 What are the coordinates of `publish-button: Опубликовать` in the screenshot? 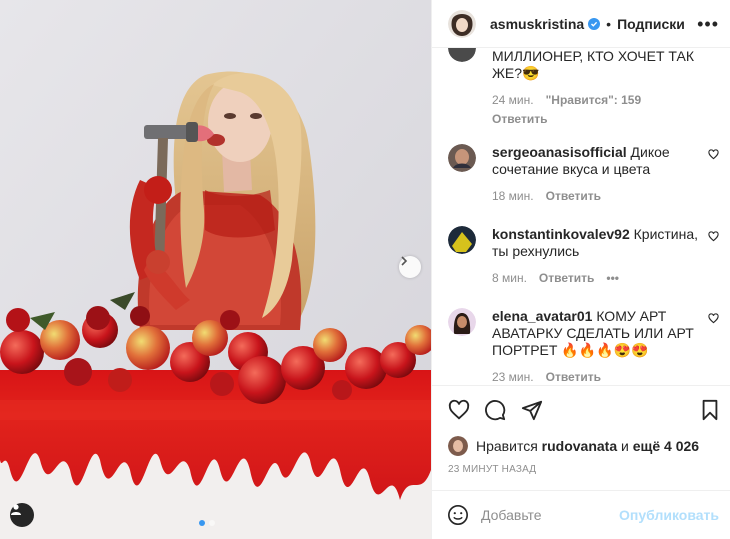 It's located at (669, 515).